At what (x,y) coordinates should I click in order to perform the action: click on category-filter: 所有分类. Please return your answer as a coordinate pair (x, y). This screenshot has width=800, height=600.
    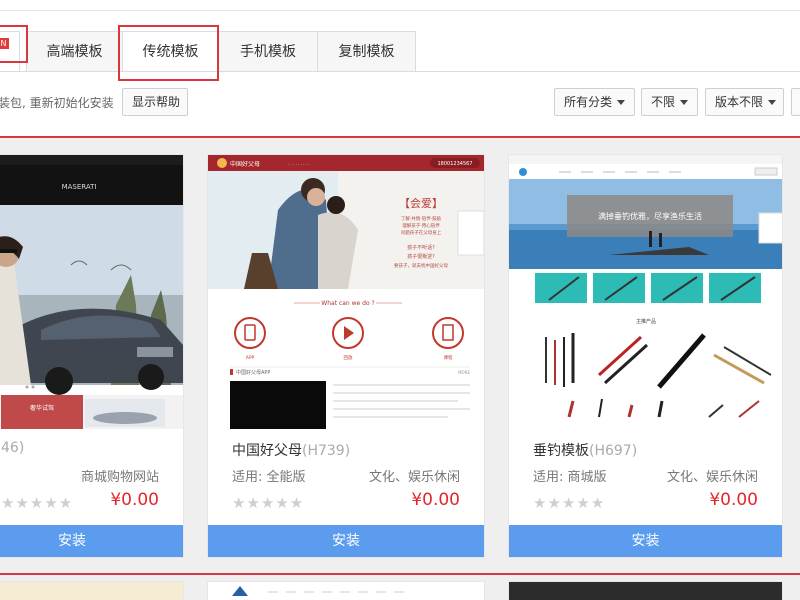
    Looking at the image, I should click on (594, 102).